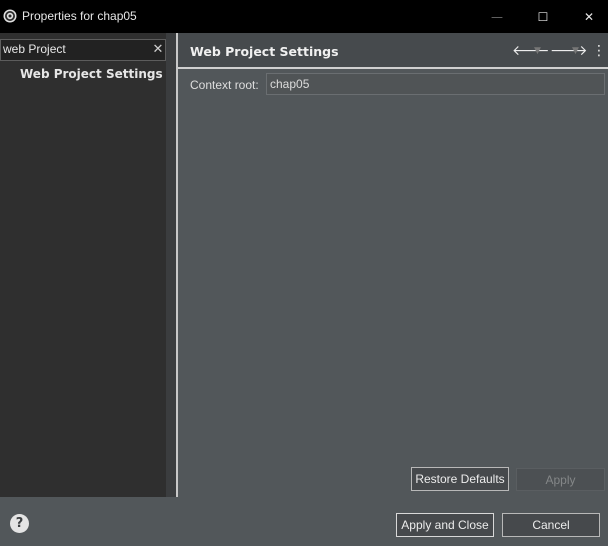  I want to click on cancel-button: Cancel, so click(551, 525).